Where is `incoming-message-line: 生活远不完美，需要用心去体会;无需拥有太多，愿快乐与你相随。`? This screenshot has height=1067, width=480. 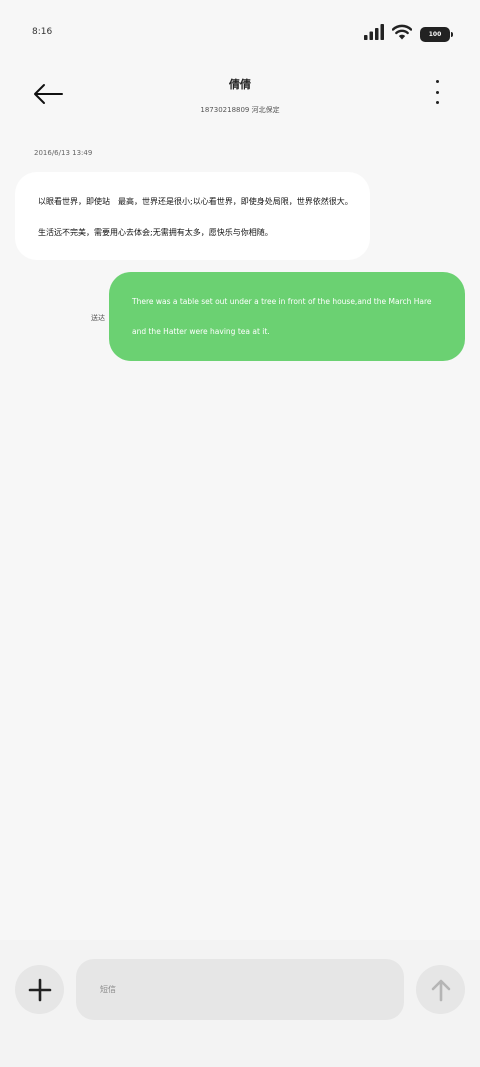
incoming-message-line: 生活远不完美，需要用心去体会;无需拥有太多，愿快乐与你相随。 is located at coordinates (155, 232).